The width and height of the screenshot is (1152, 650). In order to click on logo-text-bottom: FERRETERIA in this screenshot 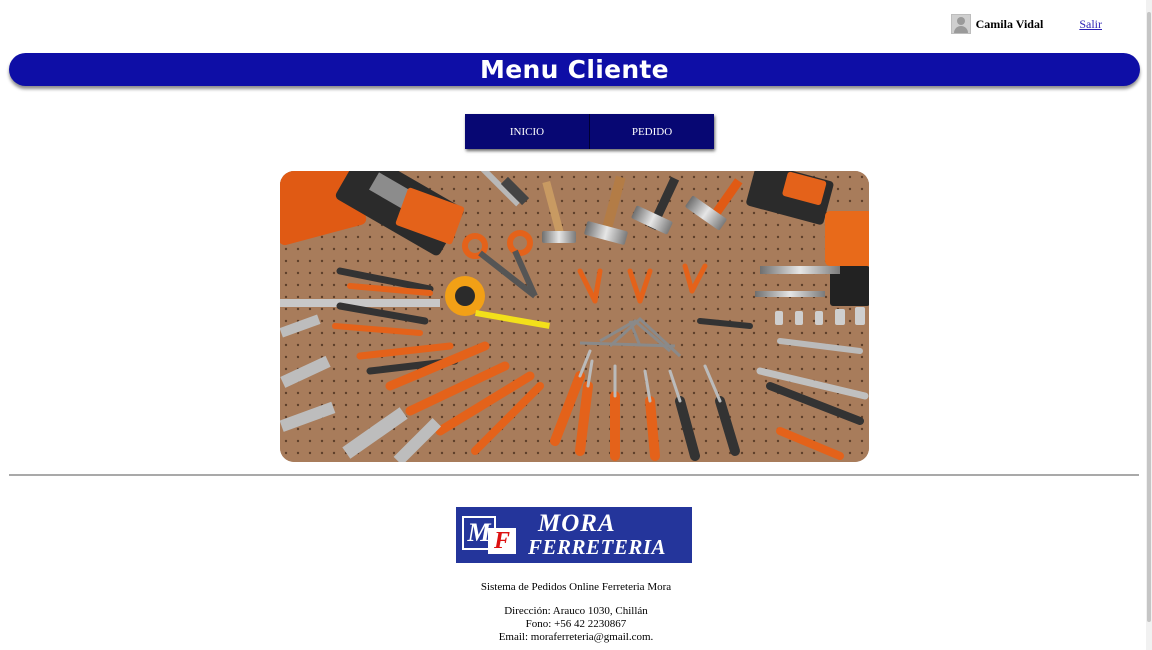, I will do `click(597, 547)`.